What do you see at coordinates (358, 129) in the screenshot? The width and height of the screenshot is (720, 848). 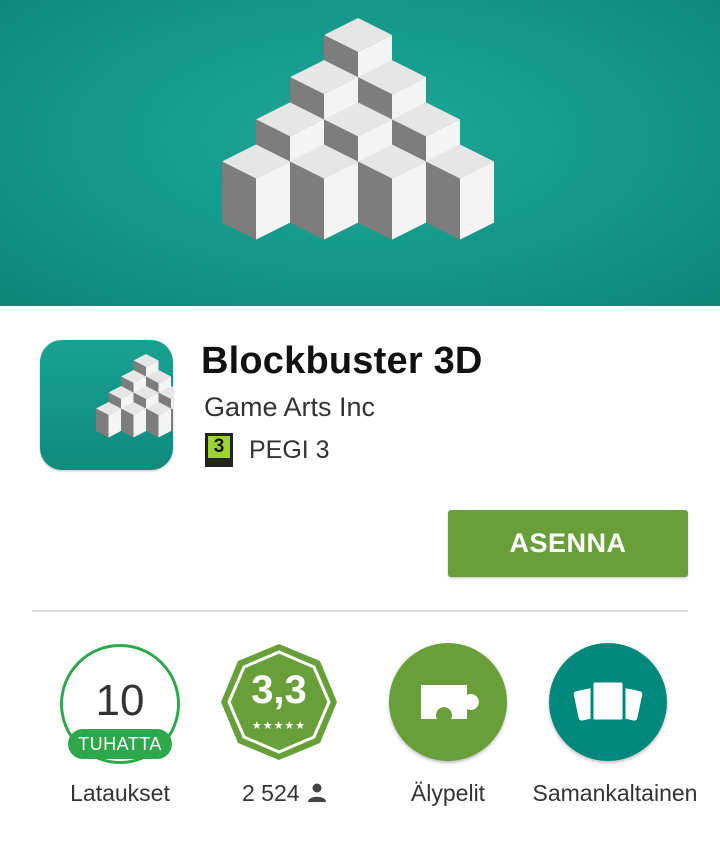 I see `cube-pyramid-graphic` at bounding box center [358, 129].